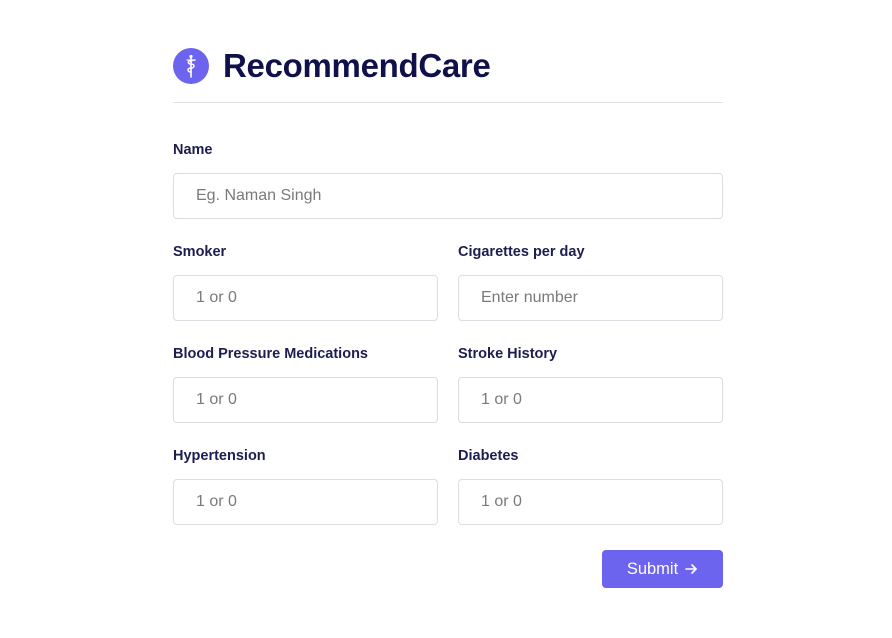 The height and width of the screenshot is (638, 892). I want to click on cigarettes-field-group: Cigarettes per day, so click(590, 282).